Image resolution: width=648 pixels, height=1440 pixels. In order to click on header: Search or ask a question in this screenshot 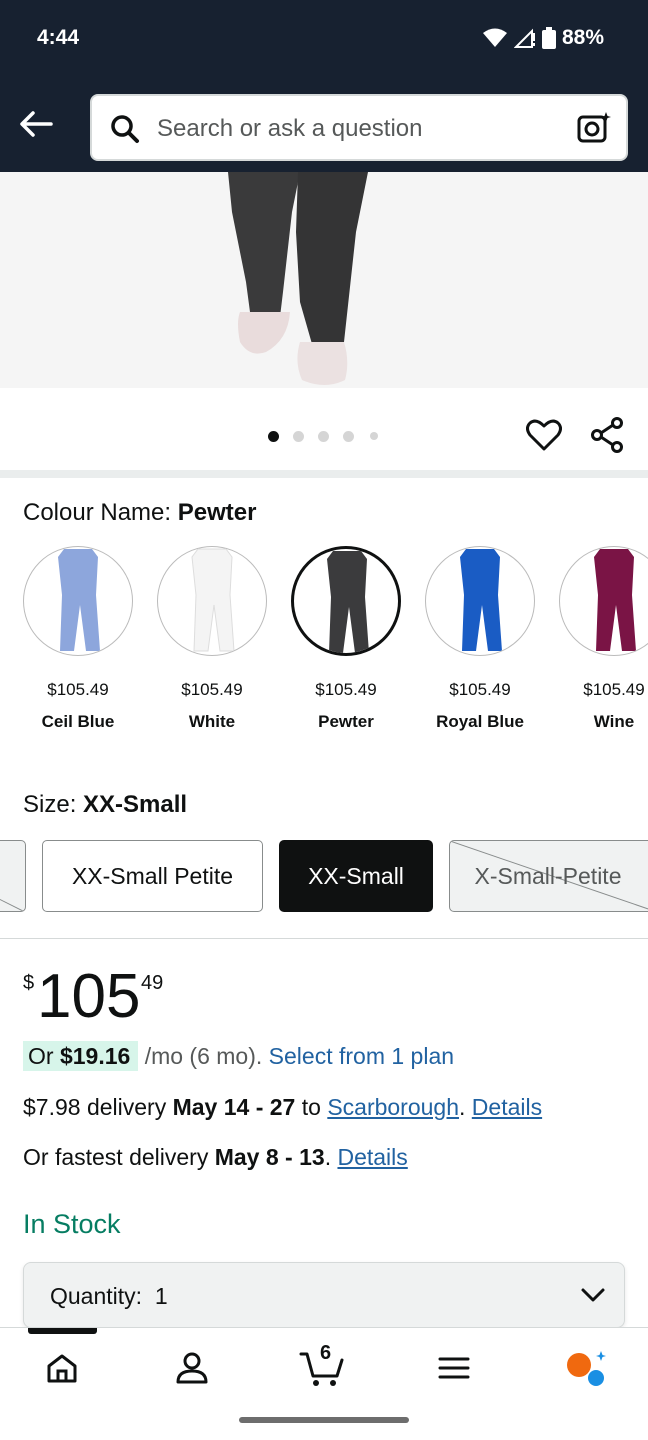, I will do `click(324, 126)`.